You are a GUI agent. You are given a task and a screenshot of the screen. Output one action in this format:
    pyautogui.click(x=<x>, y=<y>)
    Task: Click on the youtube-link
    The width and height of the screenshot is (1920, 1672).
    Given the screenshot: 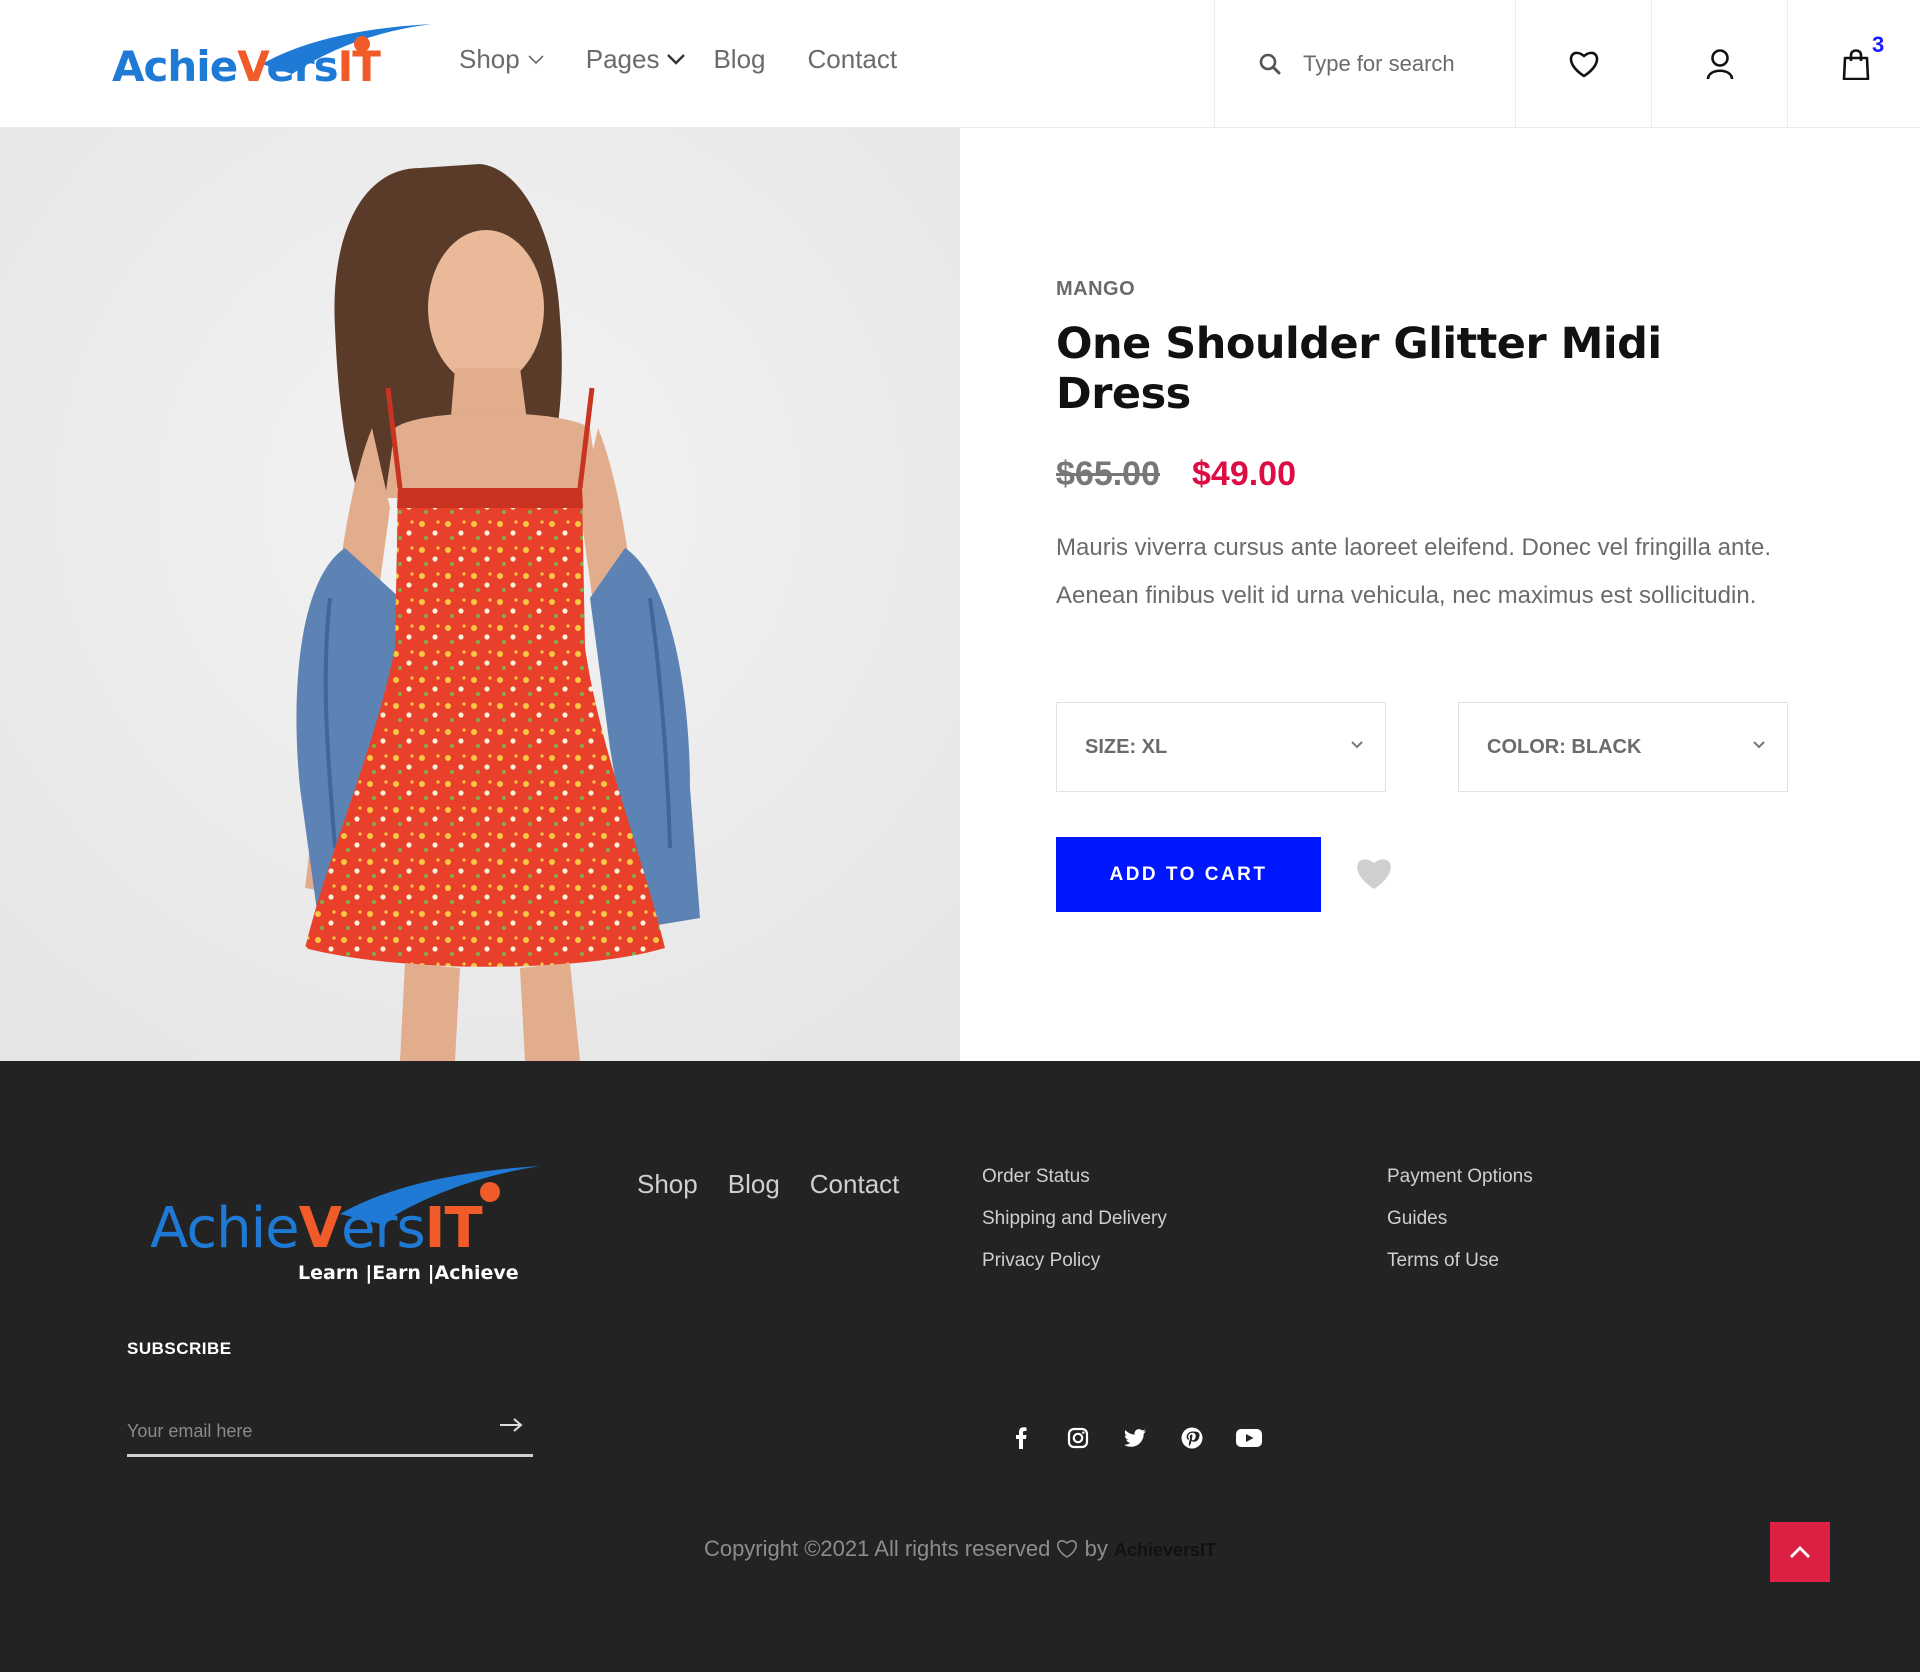 What is the action you would take?
    pyautogui.click(x=1248, y=1438)
    